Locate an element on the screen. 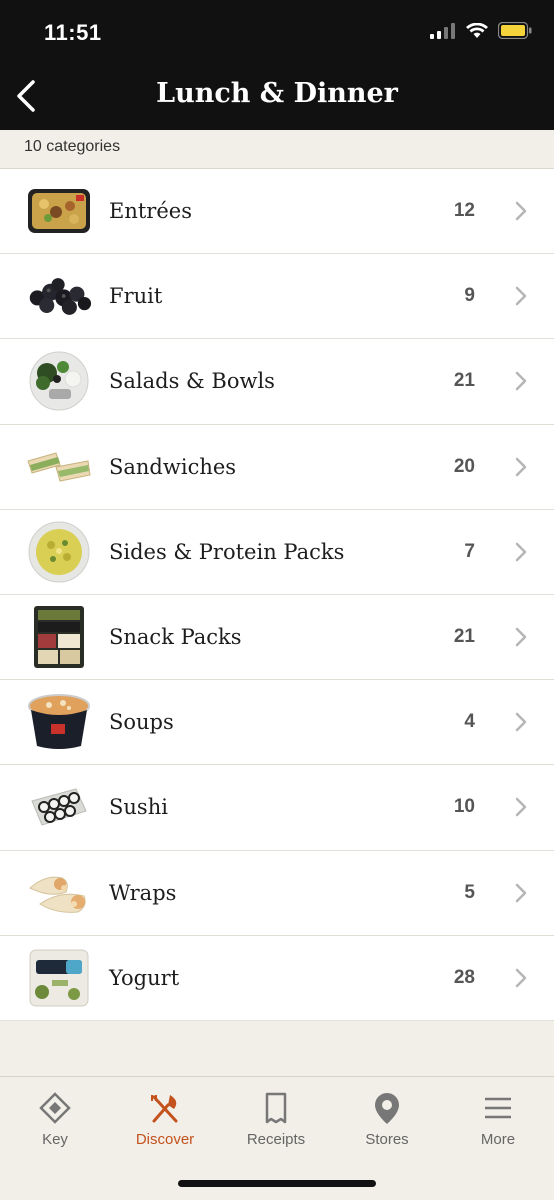 Image resolution: width=554 pixels, height=1200 pixels. tab-label: Receipts is located at coordinates (276, 1139).